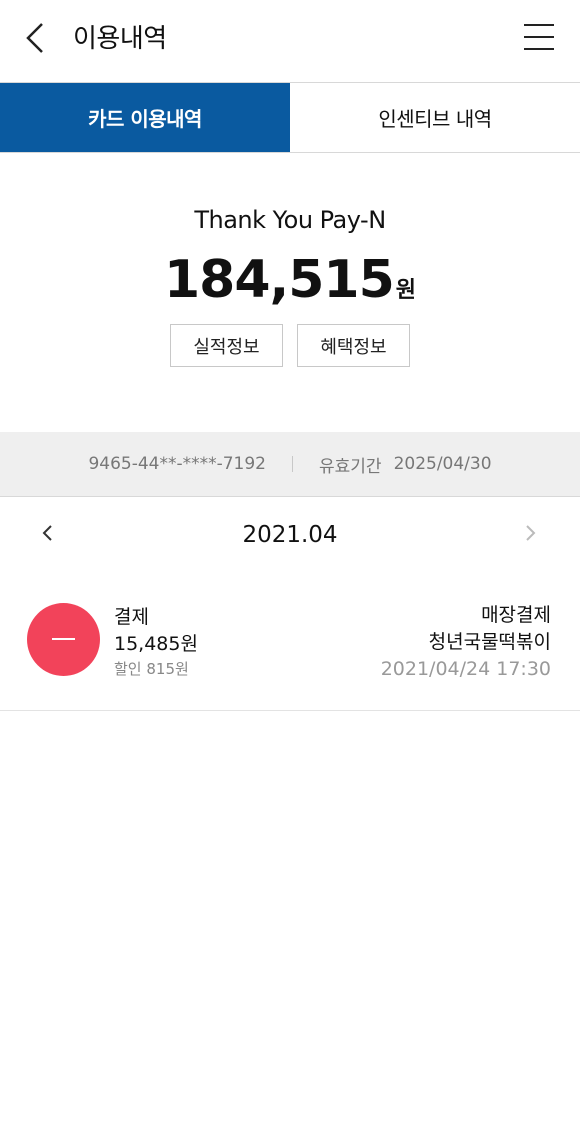 The width and height of the screenshot is (580, 1139). Describe the element at coordinates (516, 615) in the screenshot. I see `transaction-method: 매장결제` at that location.